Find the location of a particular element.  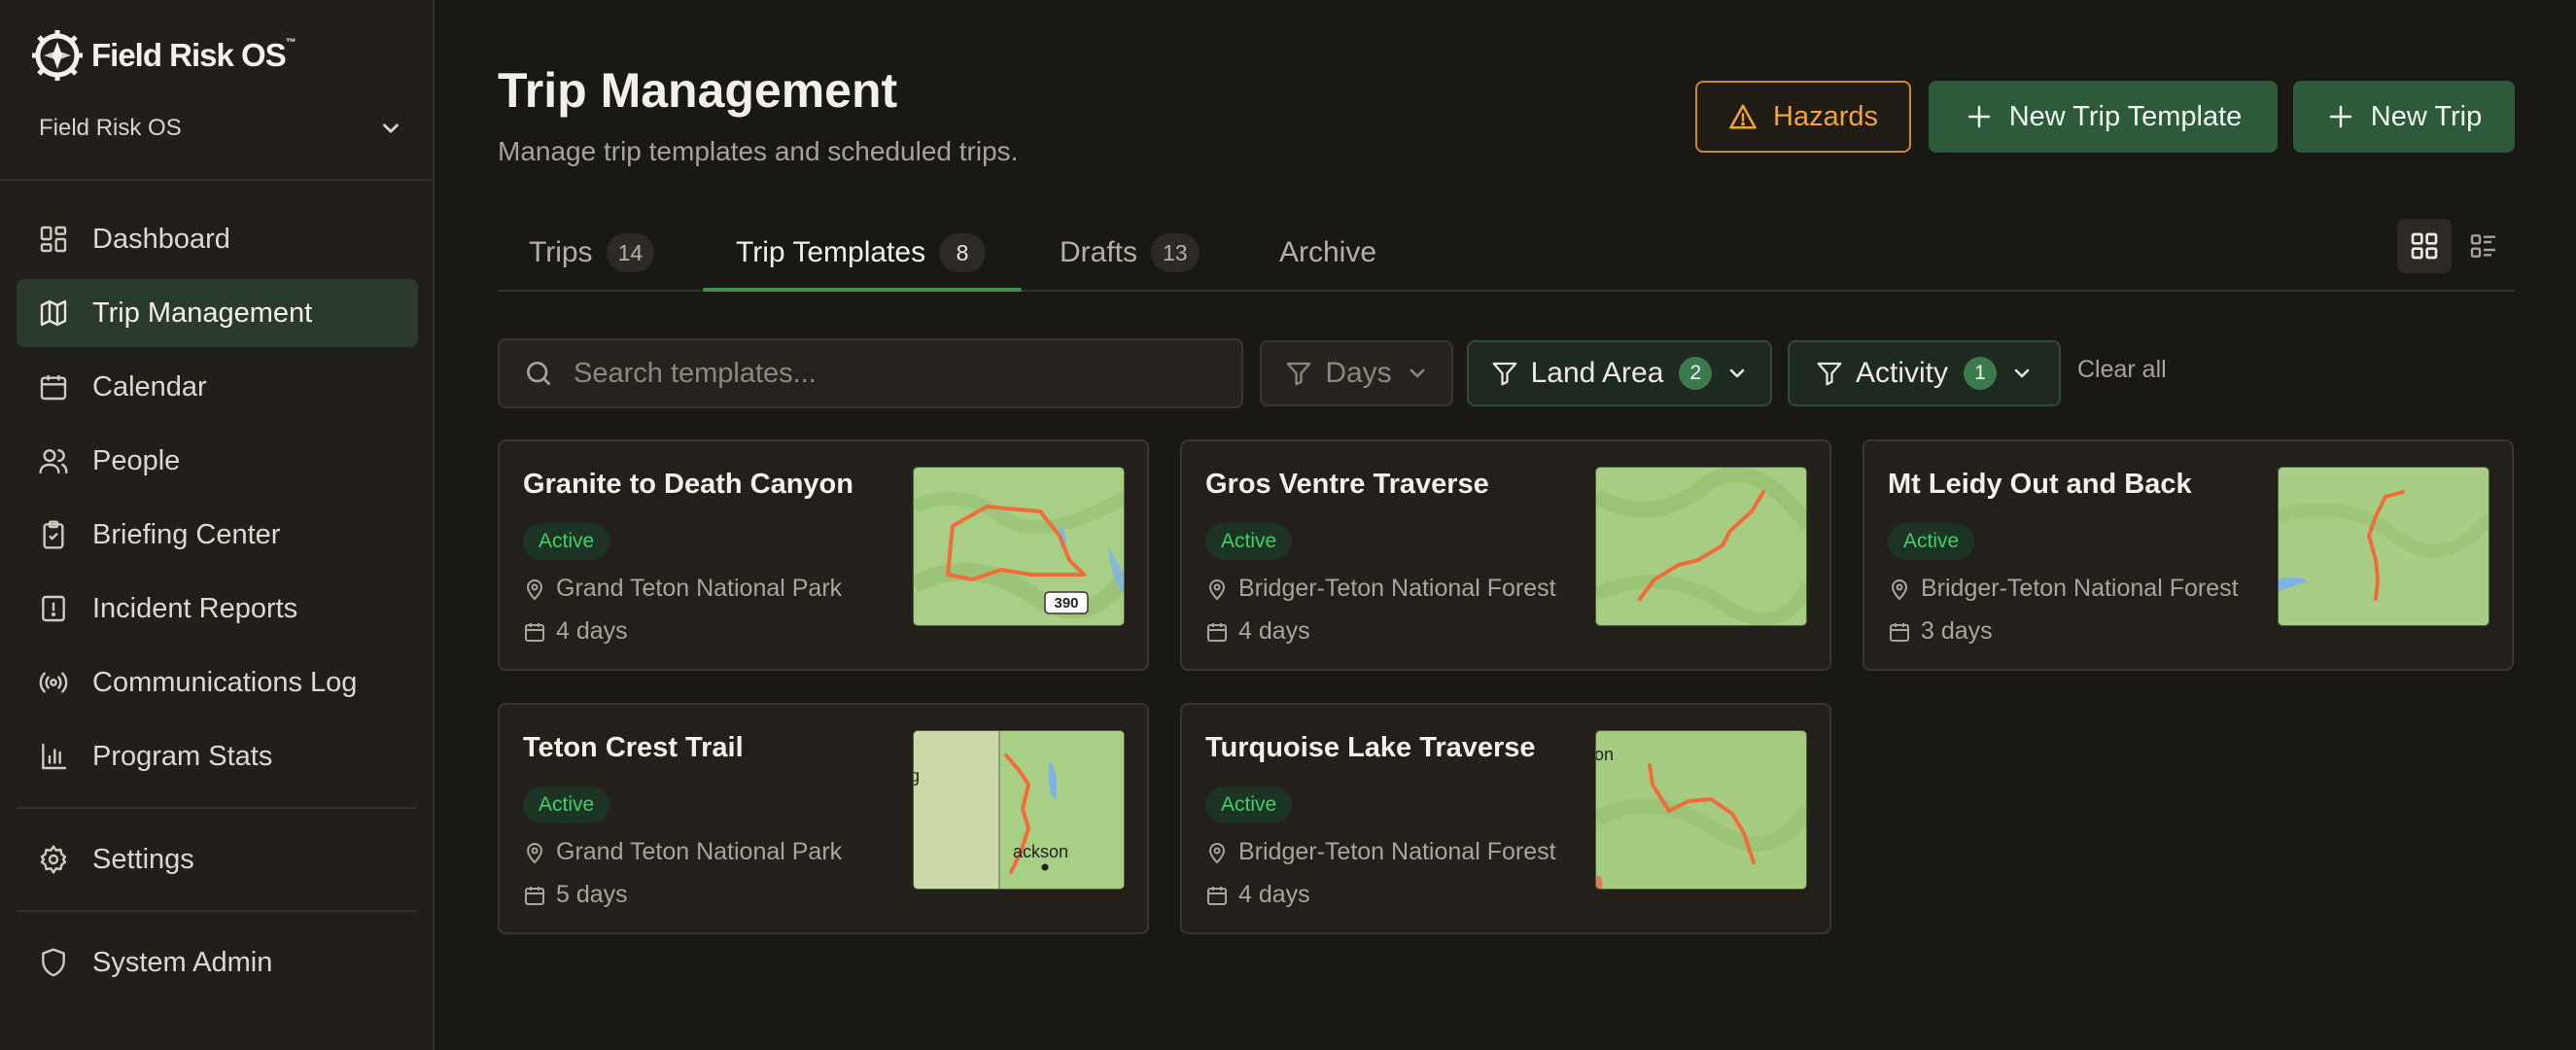

org-switcher: Field Risk OS is located at coordinates (221, 128).